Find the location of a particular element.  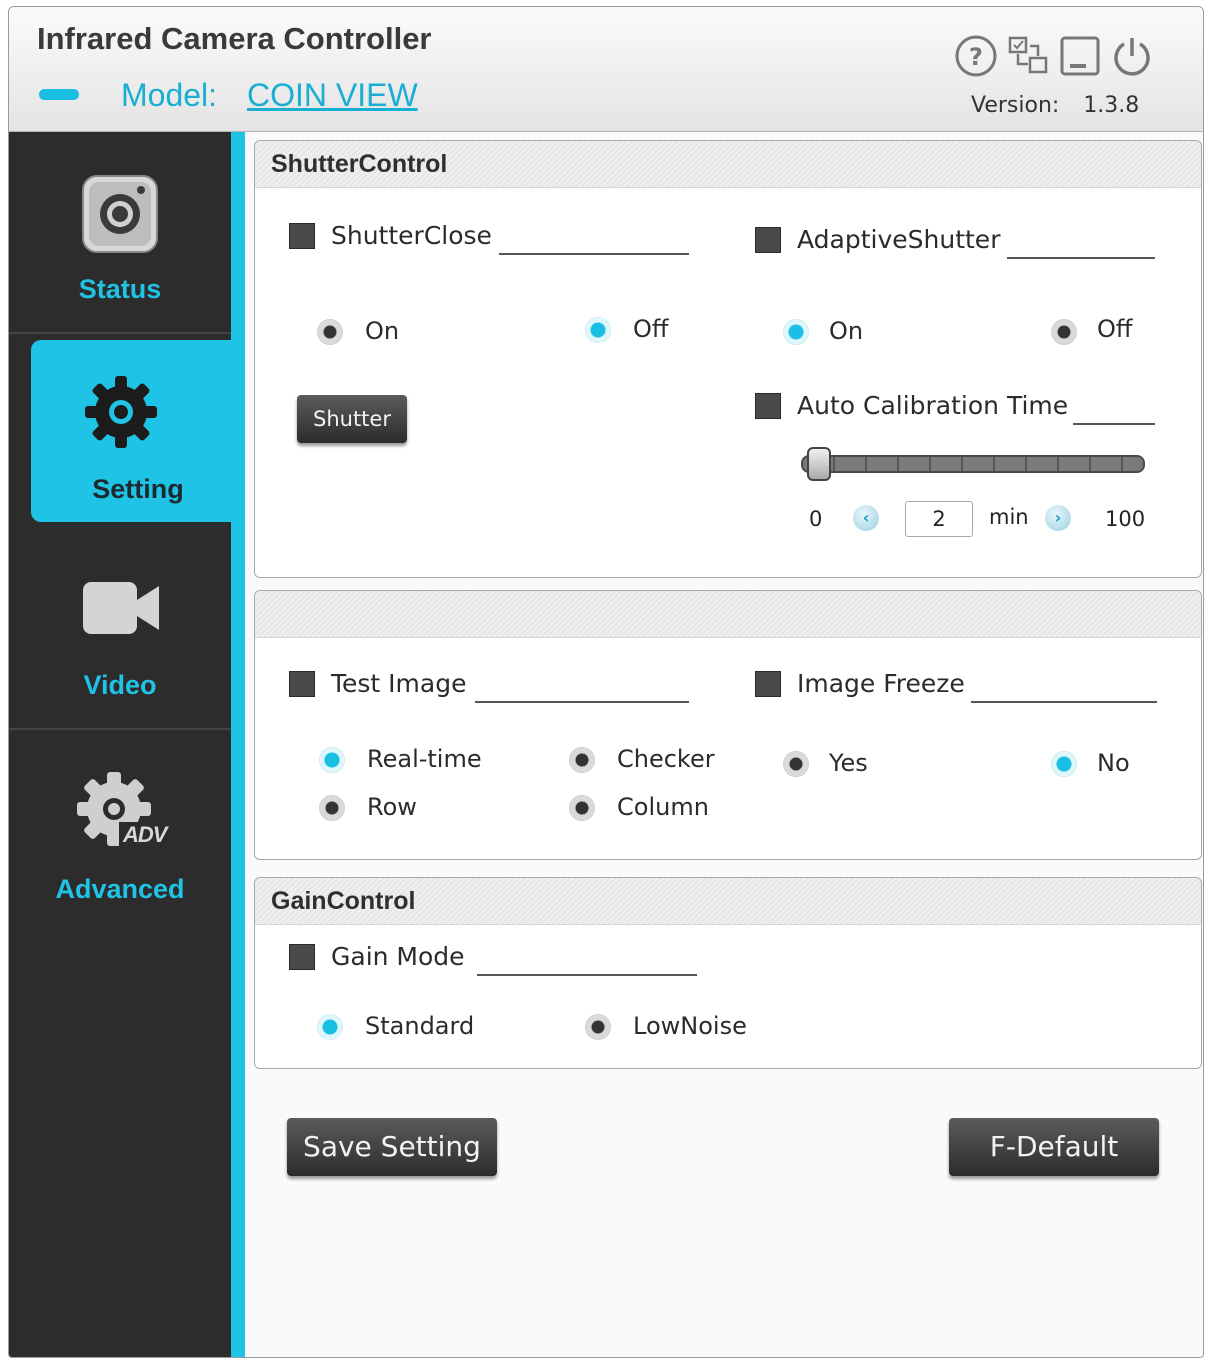

sidebar-item-label: Video is located at coordinates (120, 685).